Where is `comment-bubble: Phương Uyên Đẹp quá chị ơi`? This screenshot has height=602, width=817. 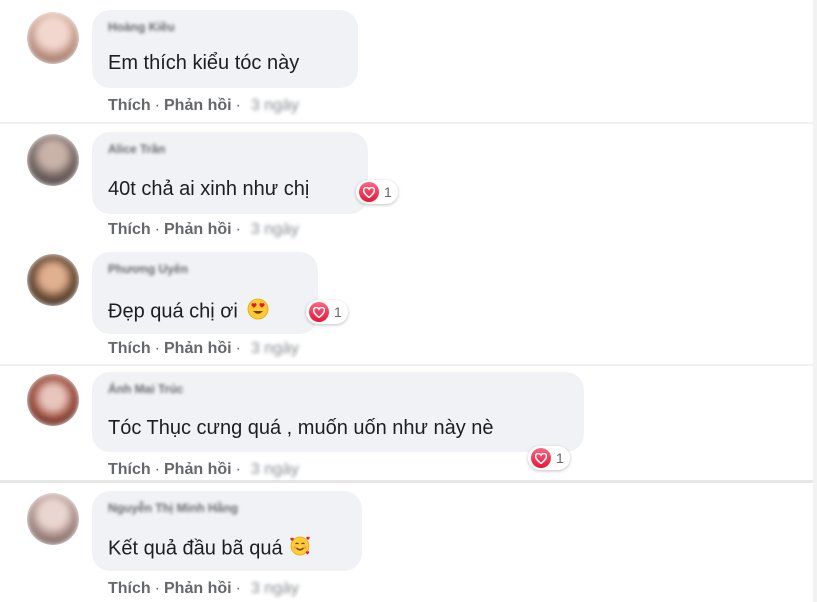 comment-bubble: Phương Uyên Đẹp quá chị ơi is located at coordinates (205, 293).